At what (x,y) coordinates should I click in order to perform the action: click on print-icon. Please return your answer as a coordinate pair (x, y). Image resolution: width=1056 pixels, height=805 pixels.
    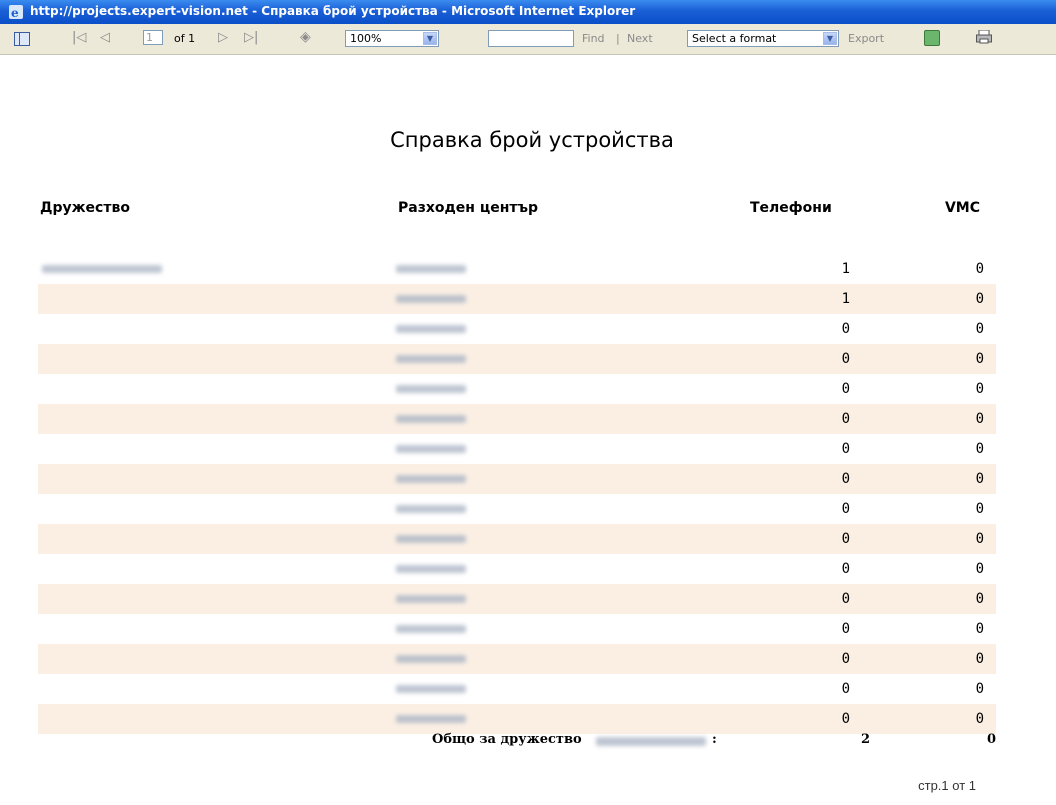
    Looking at the image, I should click on (984, 37).